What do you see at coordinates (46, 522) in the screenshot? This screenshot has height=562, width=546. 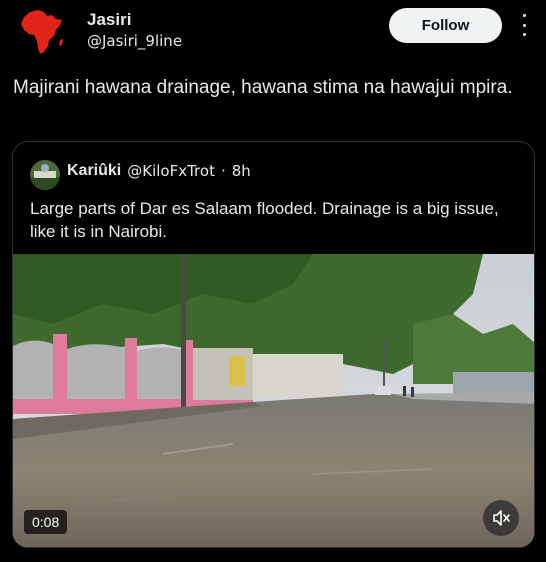 I see `video-duration: 0:08` at bounding box center [46, 522].